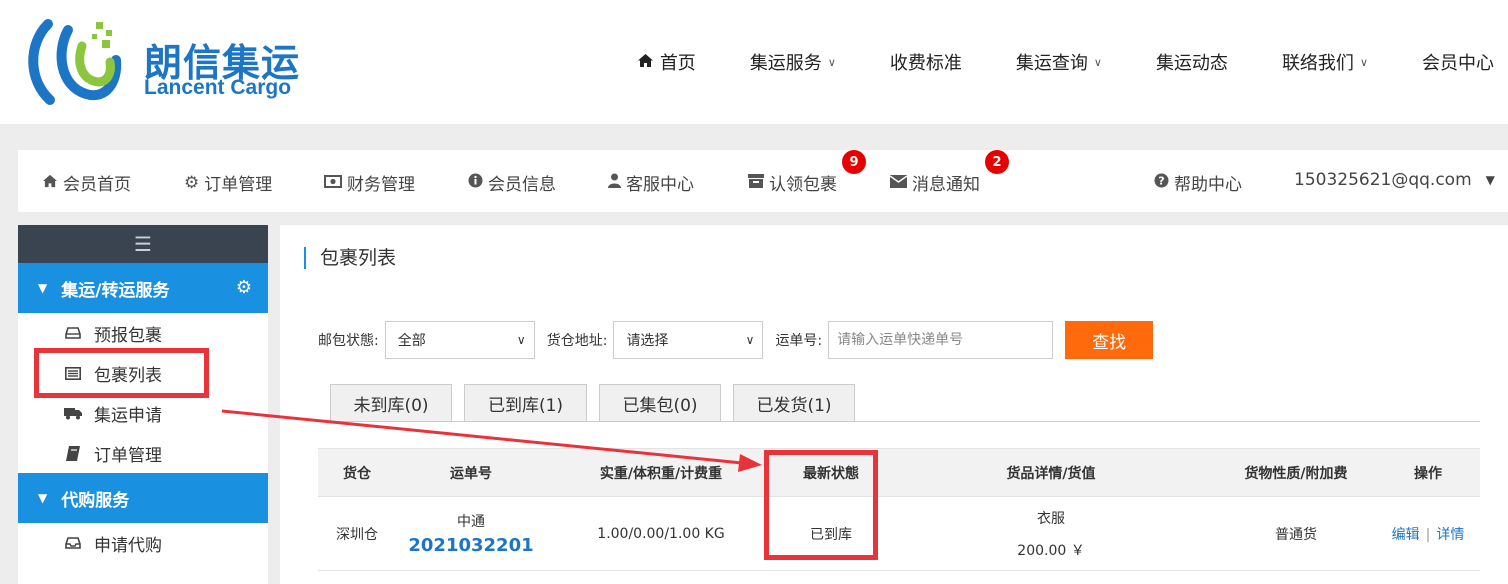 The width and height of the screenshot is (1508, 584). I want to click on annotation-arrow, so click(491, 440).